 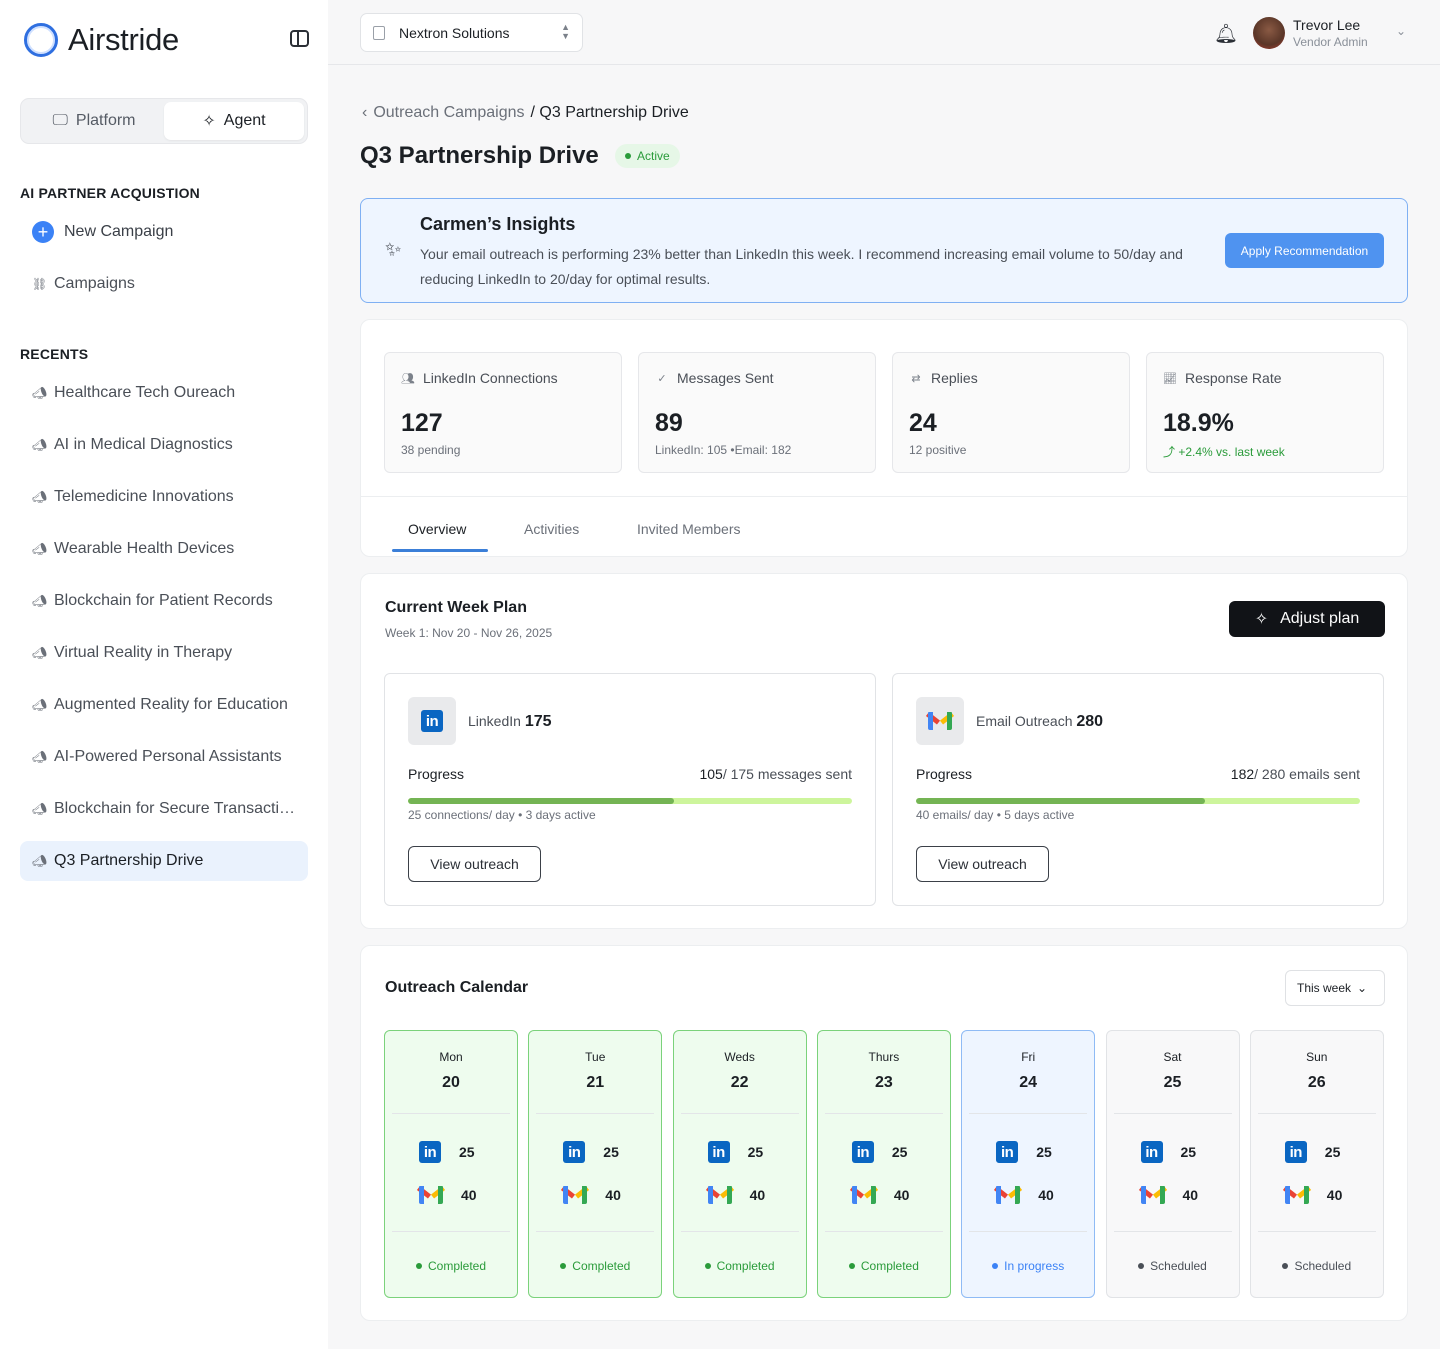 What do you see at coordinates (451, 1057) in the screenshot?
I see `day-name: Mon` at bounding box center [451, 1057].